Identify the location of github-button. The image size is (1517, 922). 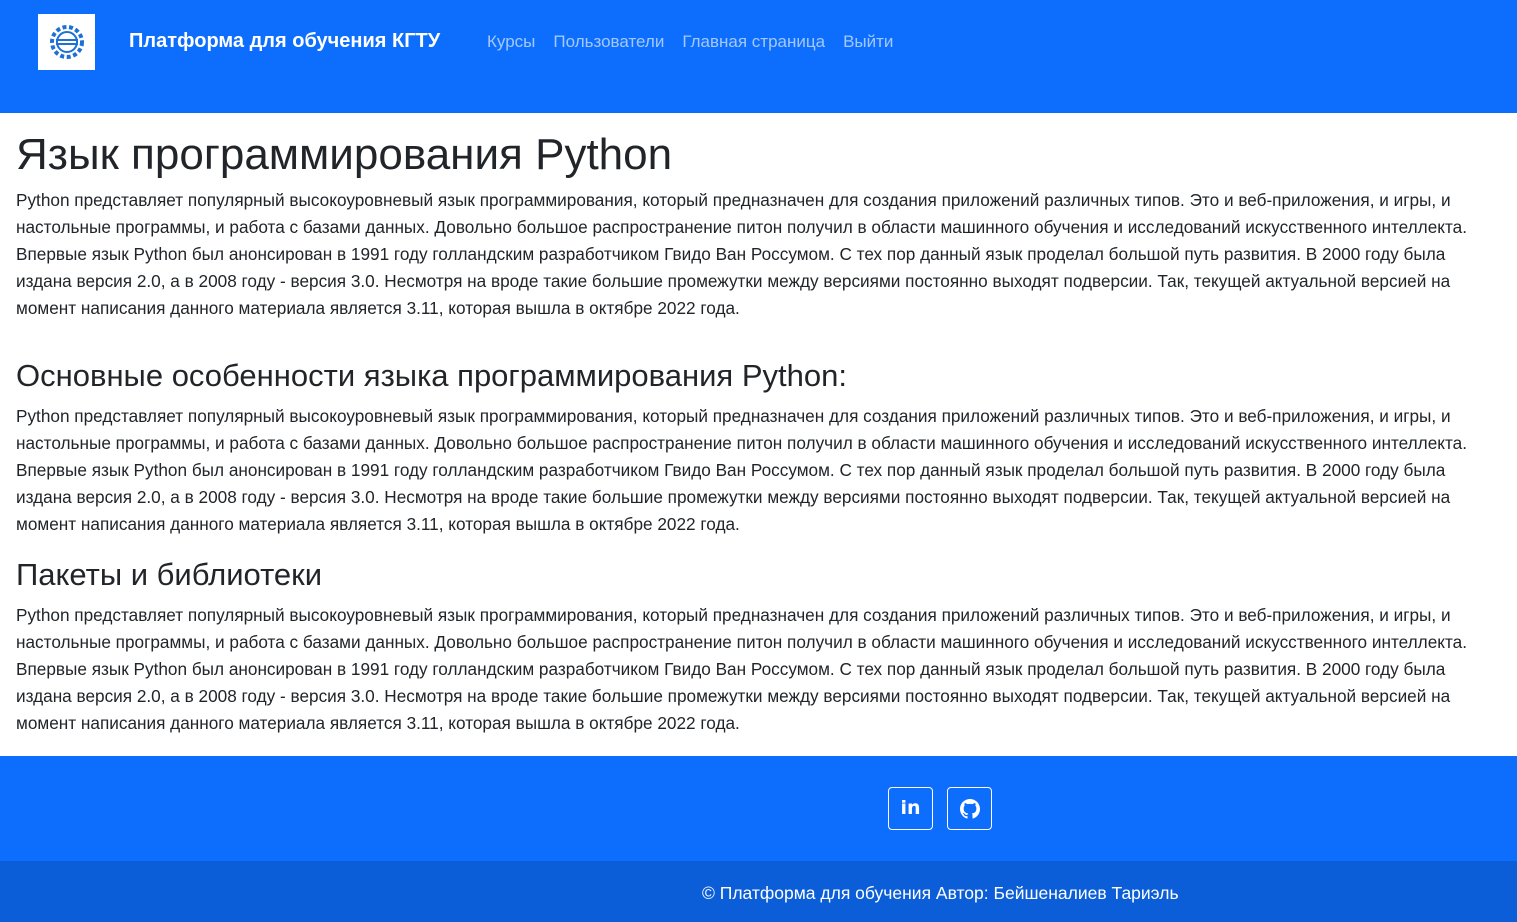
(969, 808).